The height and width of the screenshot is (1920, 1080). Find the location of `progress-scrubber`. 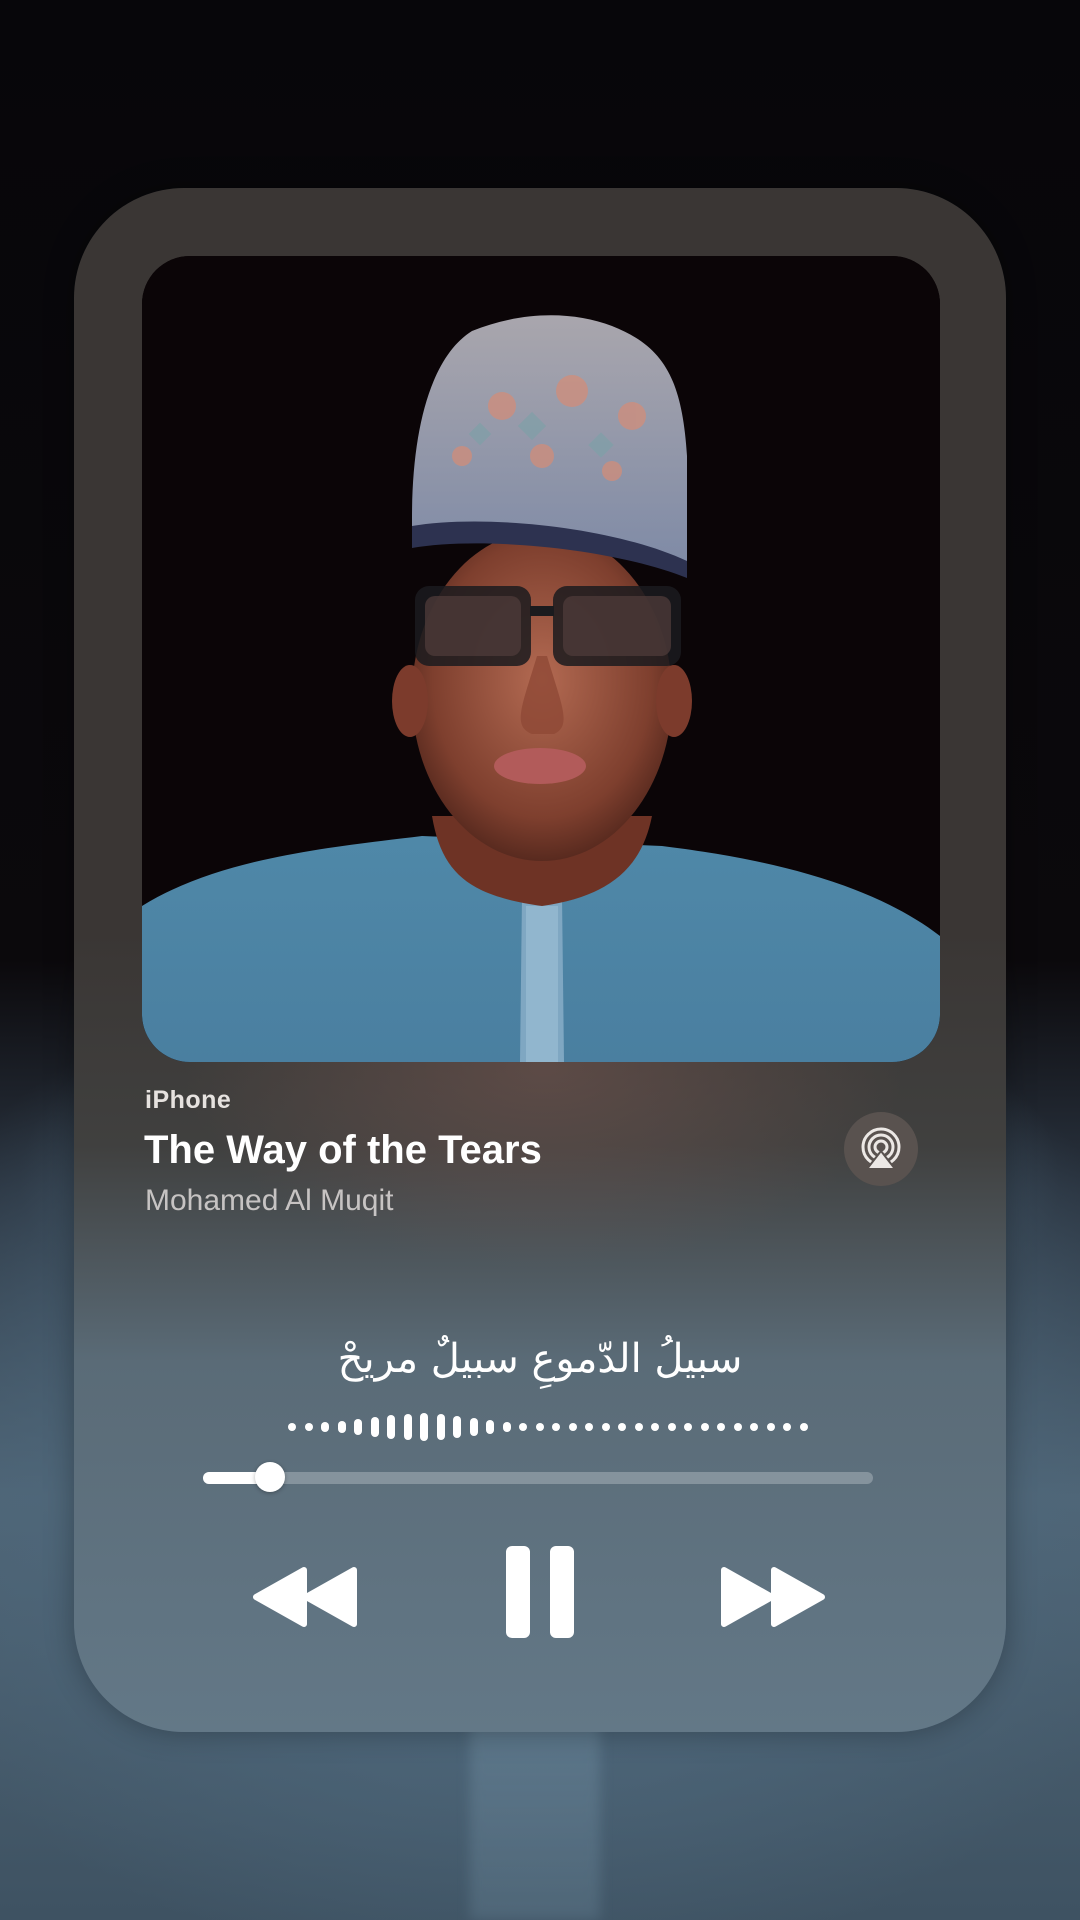

progress-scrubber is located at coordinates (270, 1477).